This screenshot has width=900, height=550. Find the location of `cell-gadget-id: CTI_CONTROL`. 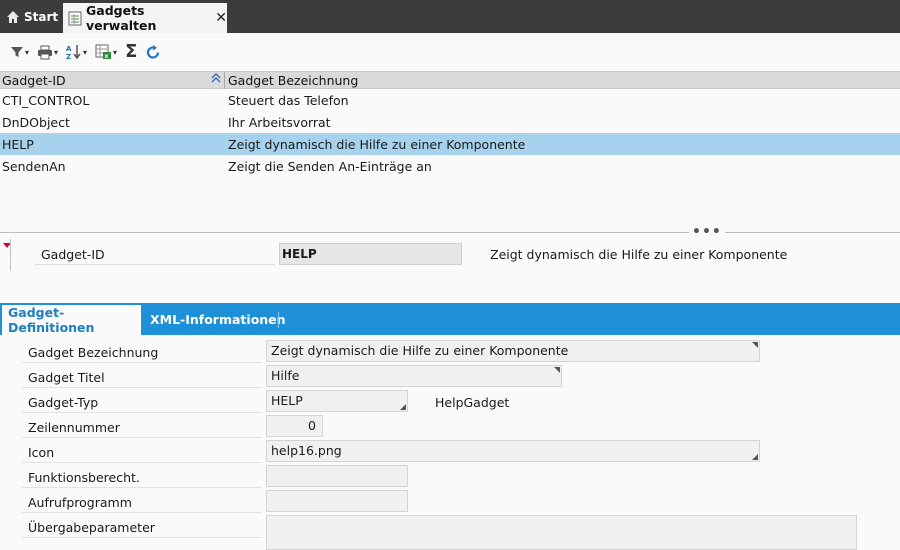

cell-gadget-id: CTI_CONTROL is located at coordinates (46, 100).